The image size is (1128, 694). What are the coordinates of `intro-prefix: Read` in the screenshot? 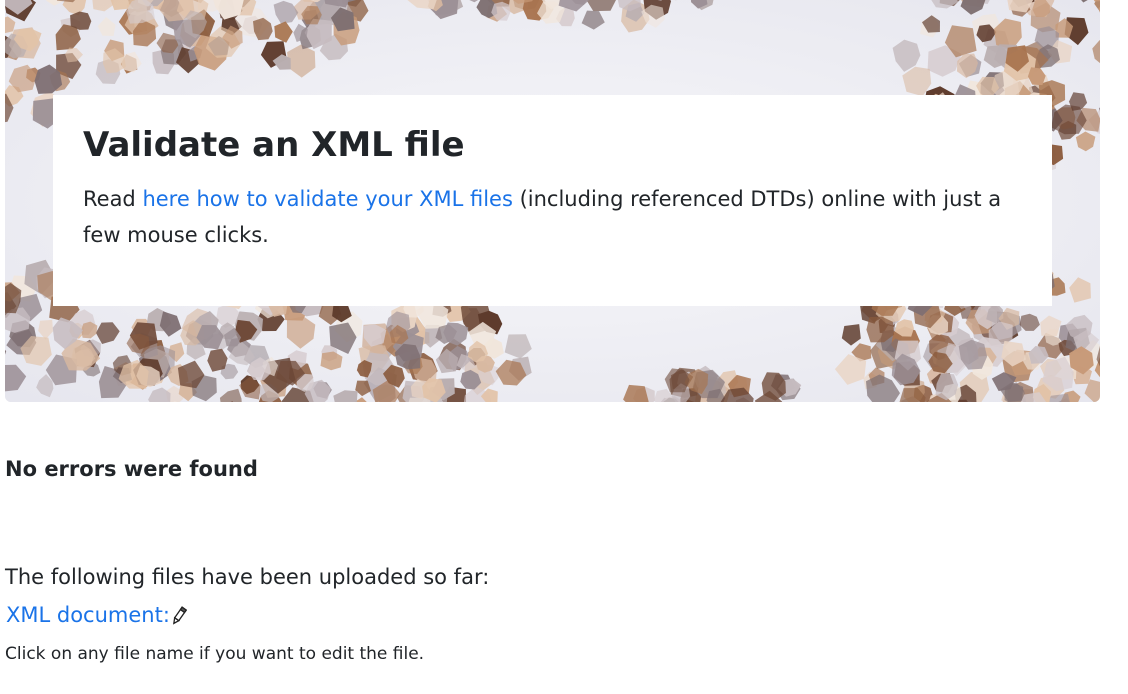 It's located at (113, 199).